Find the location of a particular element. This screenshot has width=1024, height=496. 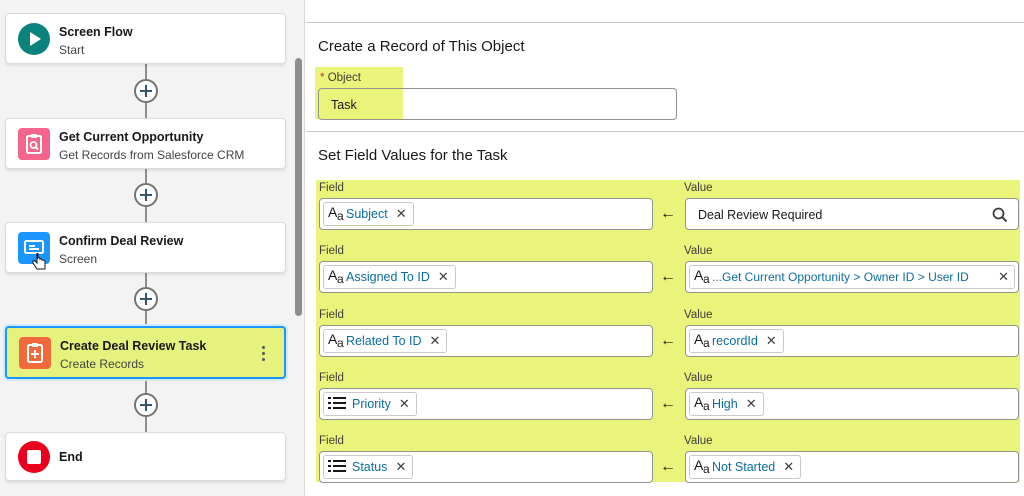

field-pill: Aa Related To ID ✕ is located at coordinates (385, 341).